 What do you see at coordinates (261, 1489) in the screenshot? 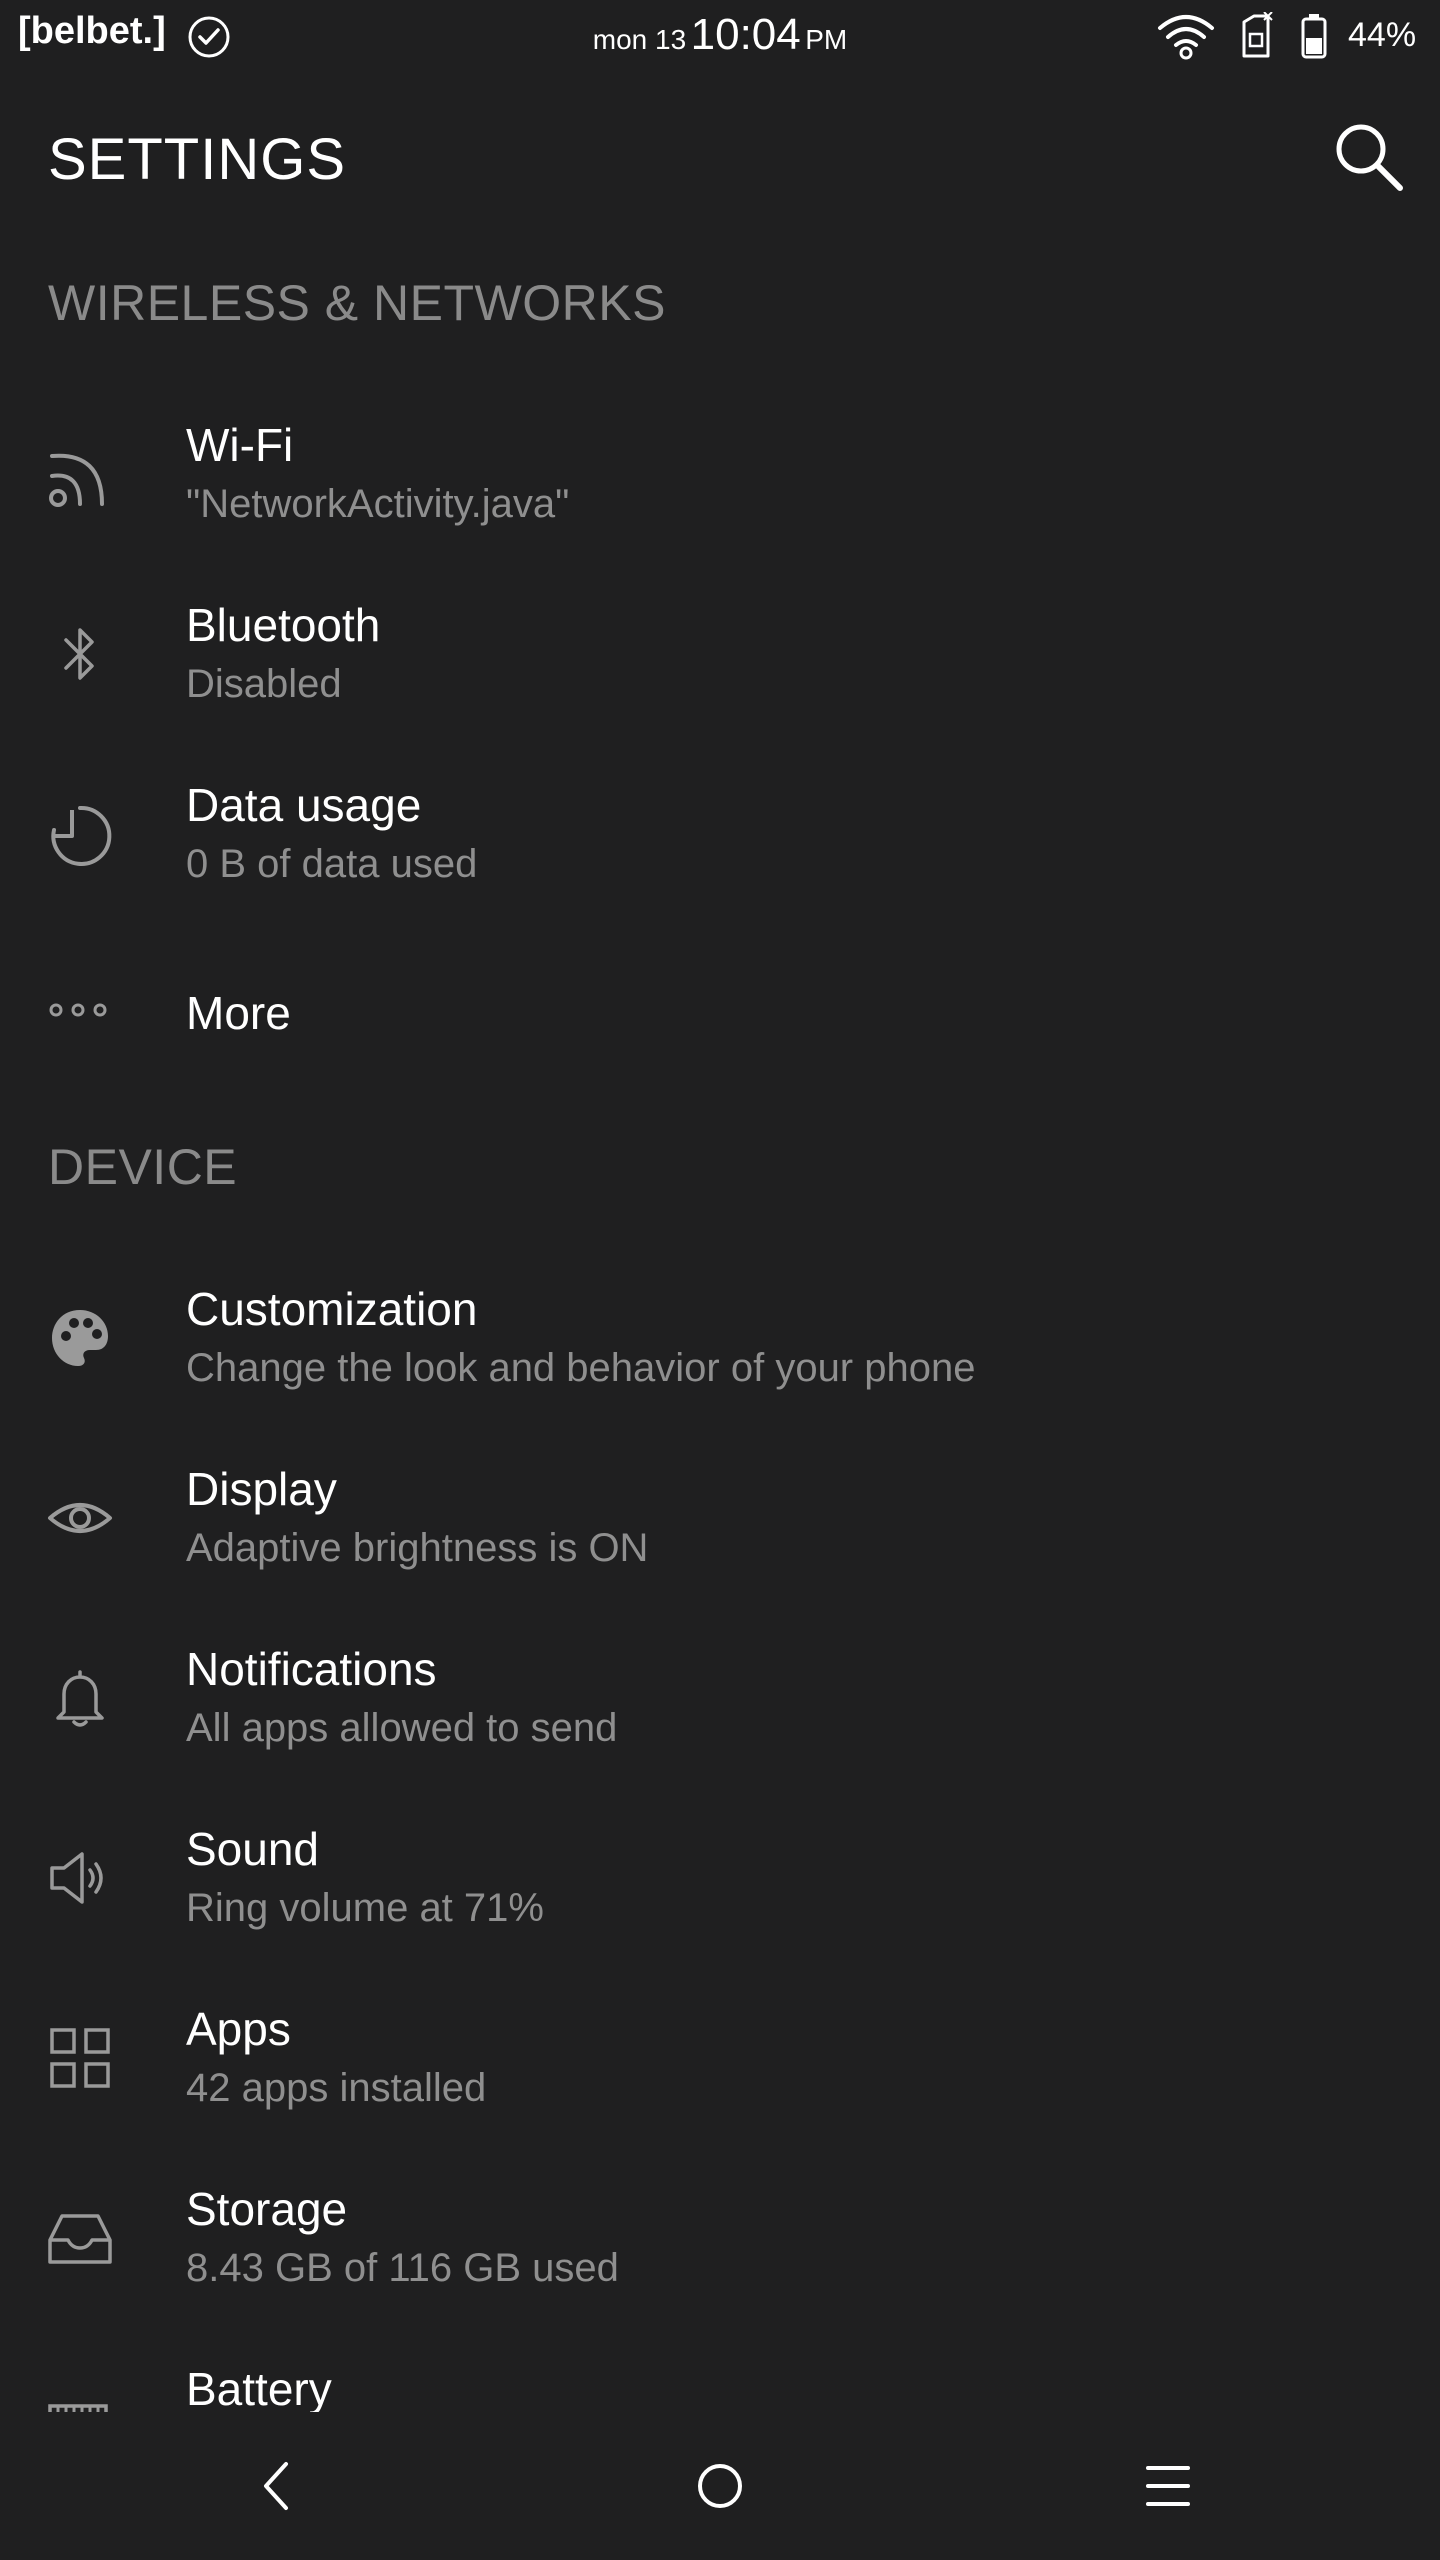
I see `display-label: Display` at bounding box center [261, 1489].